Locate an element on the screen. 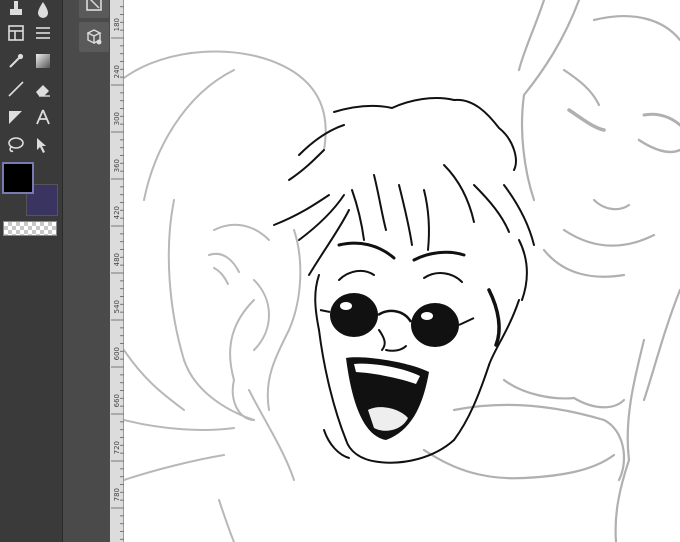 The height and width of the screenshot is (542, 680). shape-tool-button is located at coordinates (16, 117).